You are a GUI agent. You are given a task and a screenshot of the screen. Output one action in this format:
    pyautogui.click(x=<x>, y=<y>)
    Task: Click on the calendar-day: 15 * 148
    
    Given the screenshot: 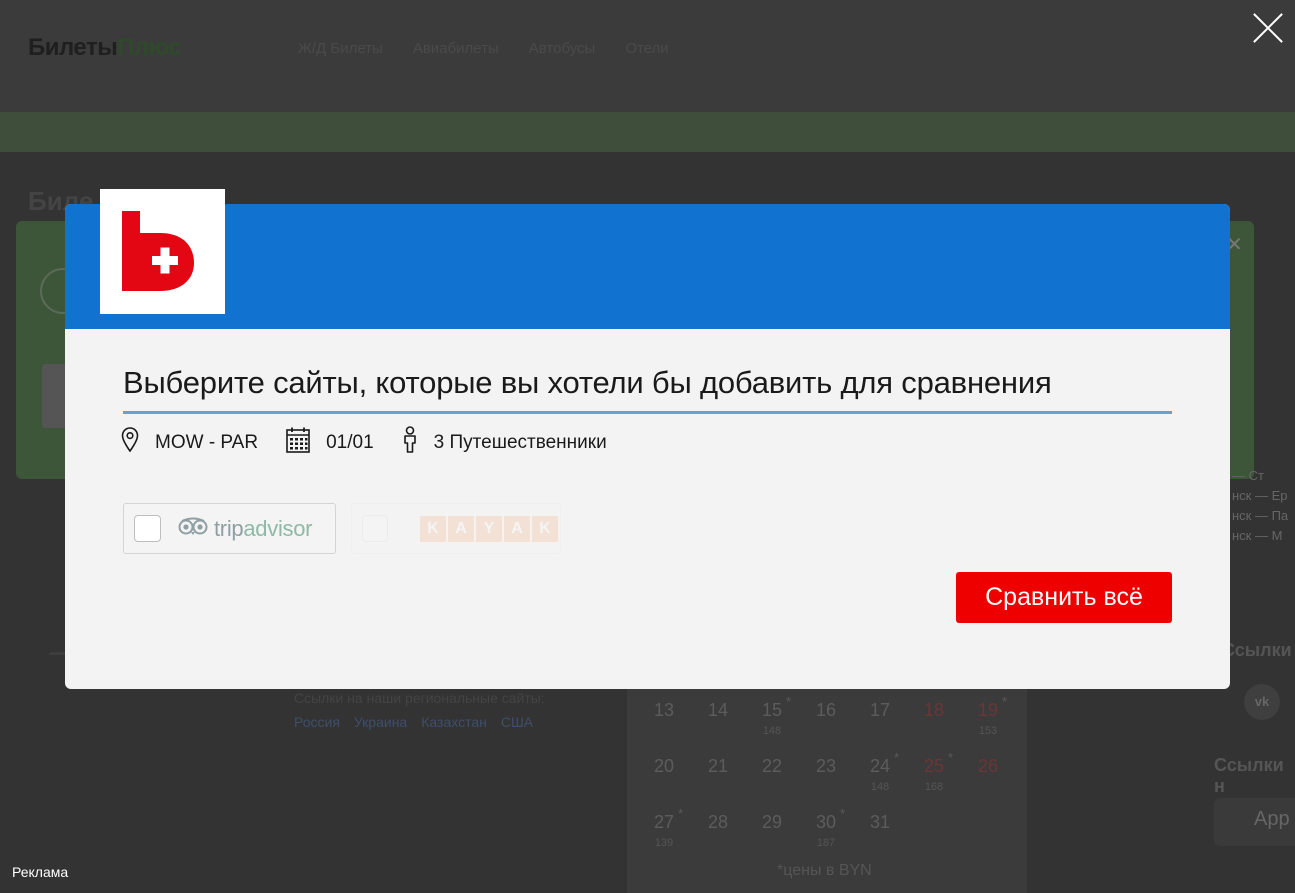 What is the action you would take?
    pyautogui.click(x=772, y=725)
    